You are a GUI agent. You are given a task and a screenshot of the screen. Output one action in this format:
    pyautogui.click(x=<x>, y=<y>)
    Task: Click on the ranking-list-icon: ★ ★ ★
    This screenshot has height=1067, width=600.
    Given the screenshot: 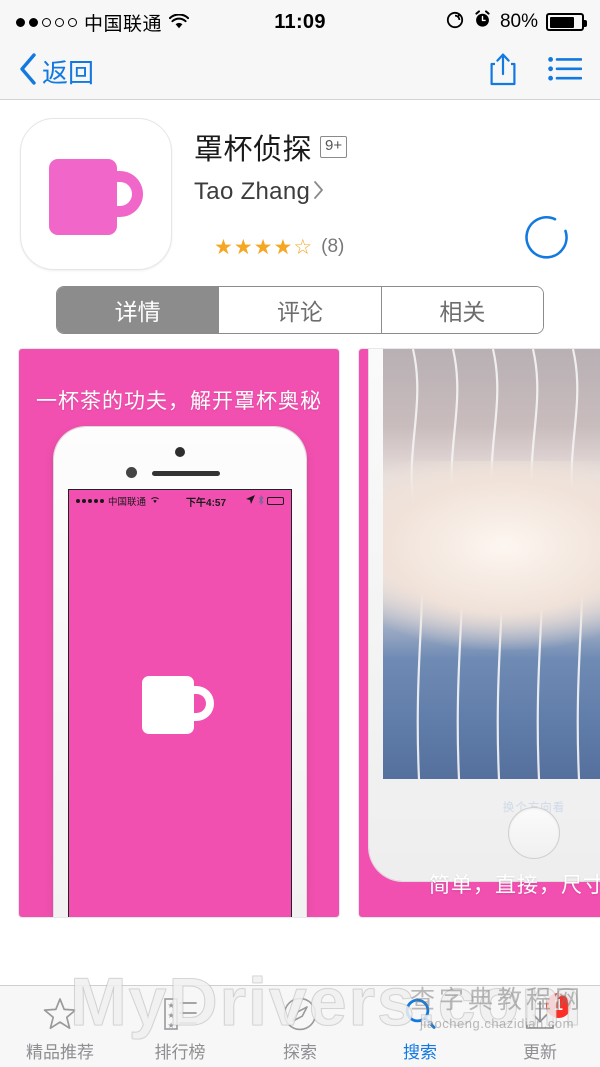 What is the action you would take?
    pyautogui.click(x=180, y=1014)
    